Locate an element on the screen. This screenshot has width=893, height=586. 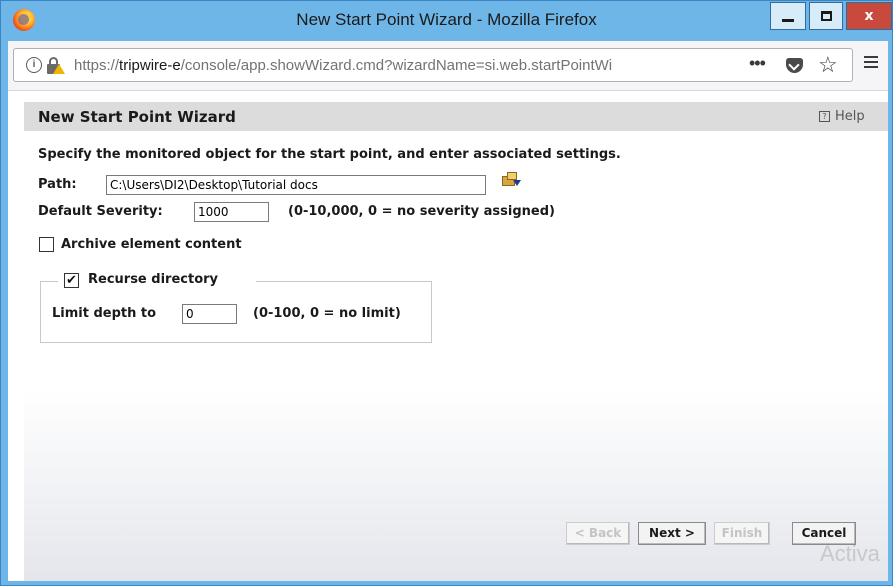
close-button: x is located at coordinates (869, 16).